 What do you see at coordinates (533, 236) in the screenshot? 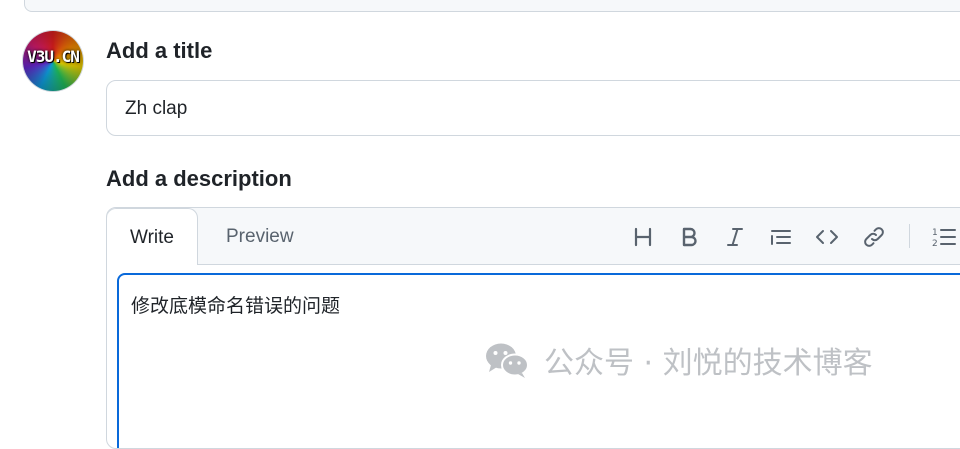
I see `editor-header: Write Preview 1 2` at bounding box center [533, 236].